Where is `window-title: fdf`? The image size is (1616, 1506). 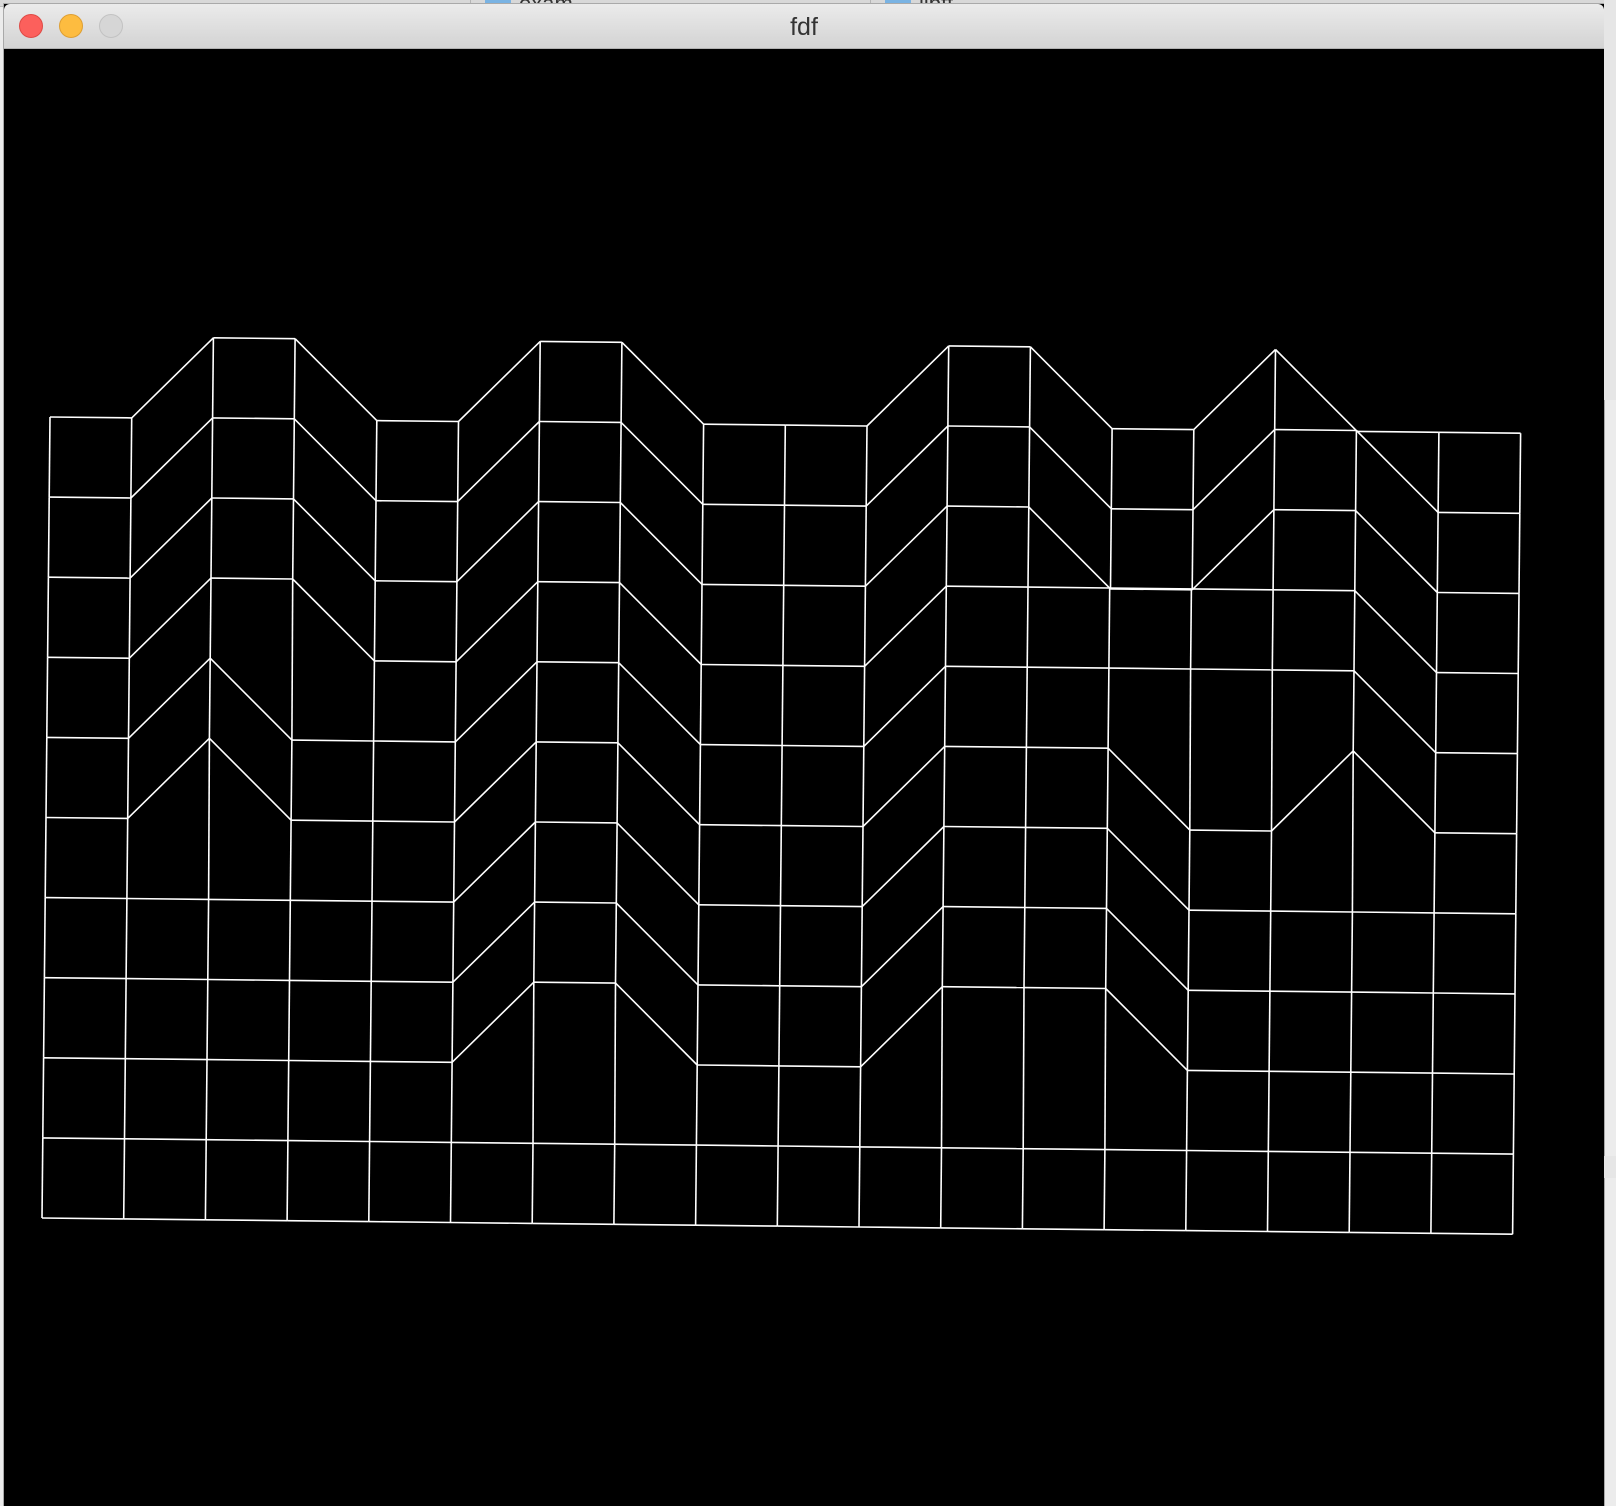
window-title: fdf is located at coordinates (804, 27).